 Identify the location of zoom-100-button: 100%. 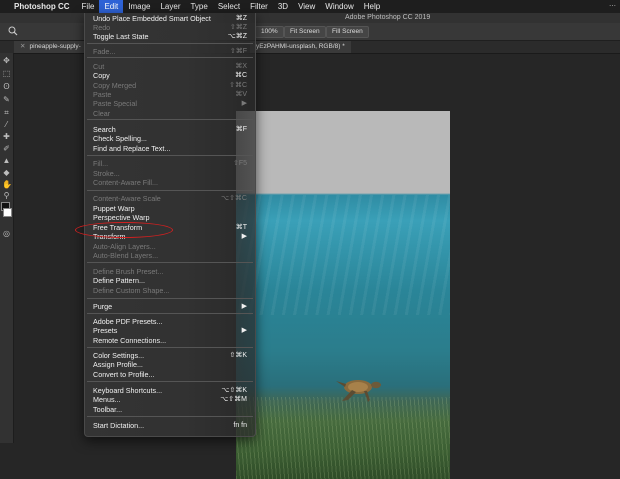
(269, 32).